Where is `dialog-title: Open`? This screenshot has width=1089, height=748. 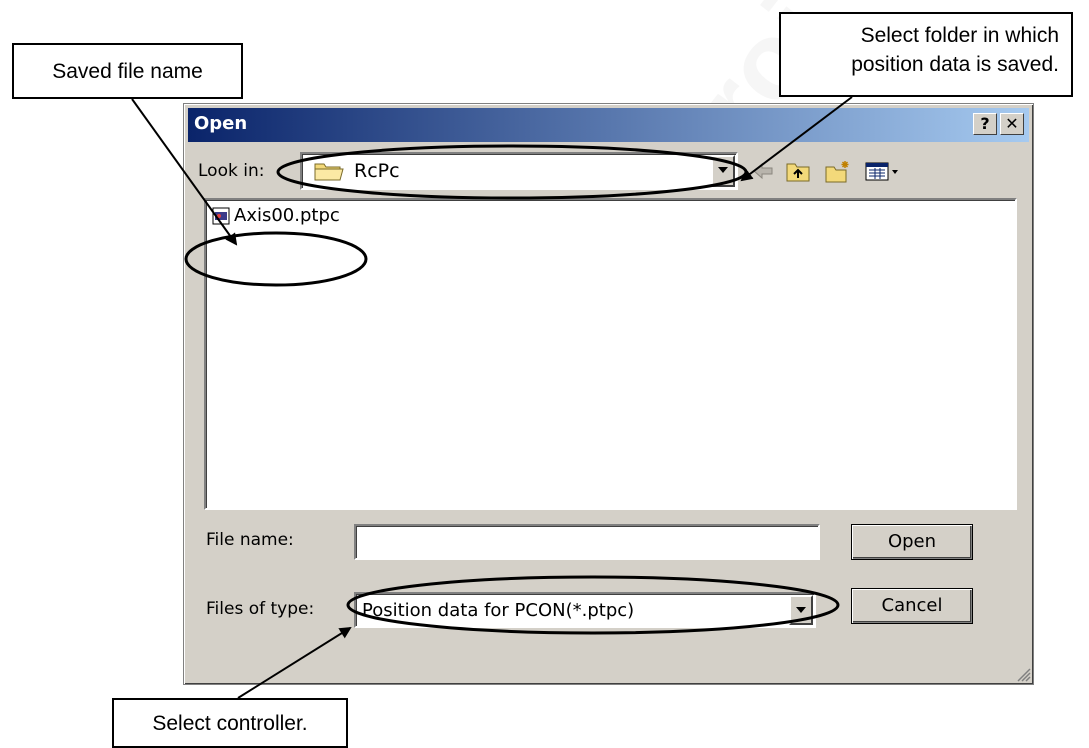 dialog-title: Open is located at coordinates (221, 123).